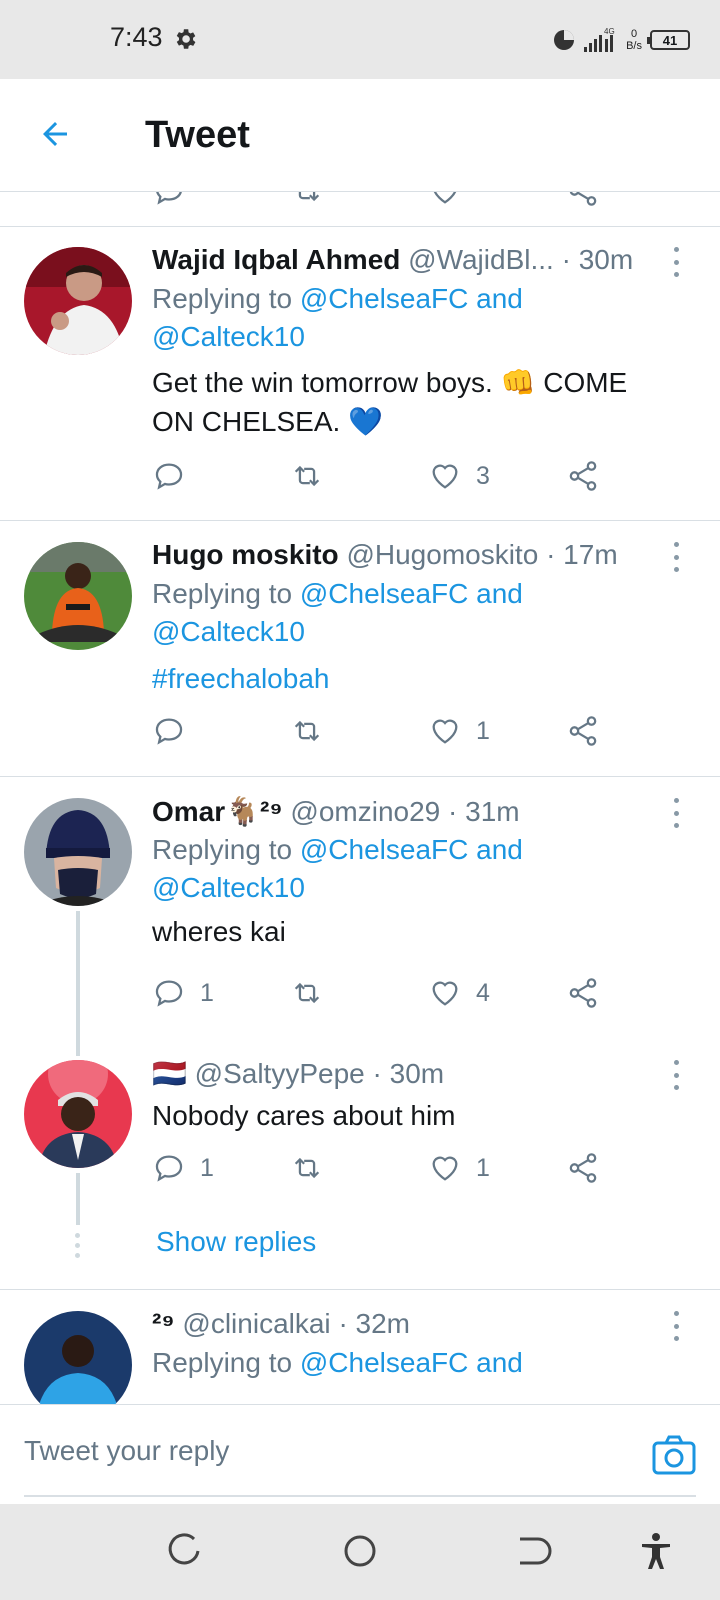 The height and width of the screenshot is (1600, 720). Describe the element at coordinates (245, 554) in the screenshot. I see `display-name: Hugo moskito` at that location.